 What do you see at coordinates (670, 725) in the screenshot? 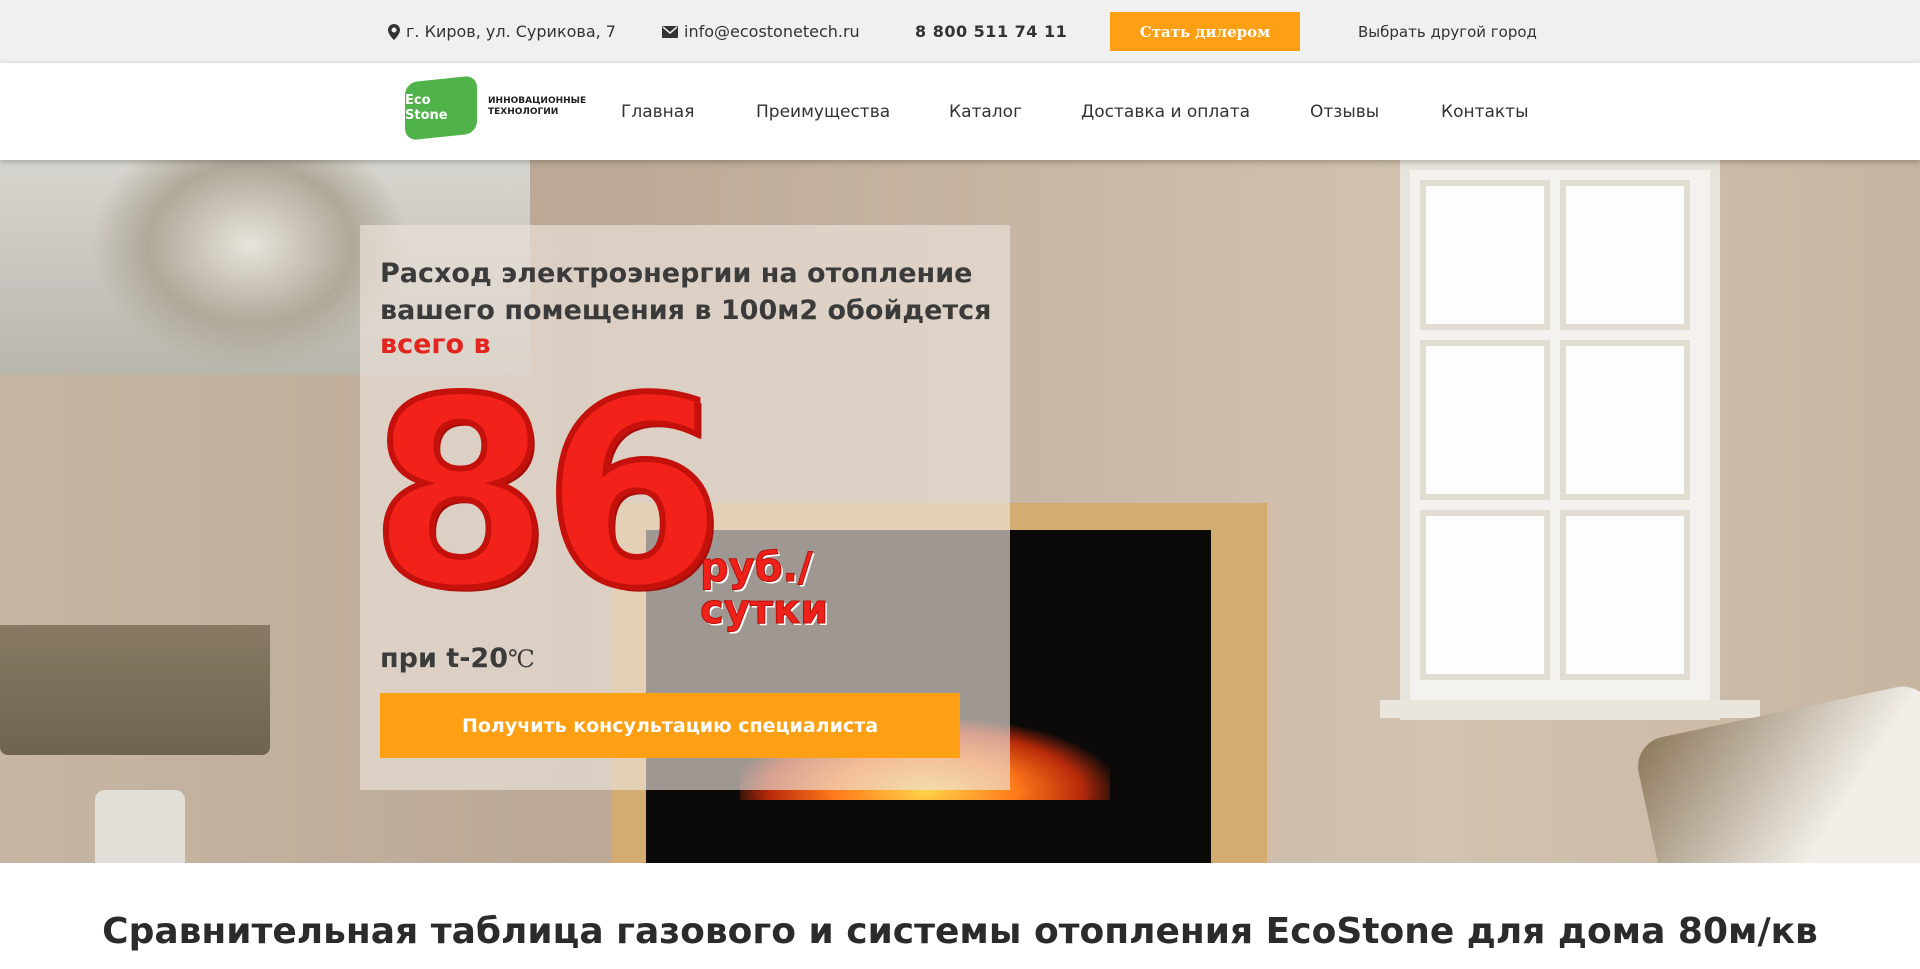
I see `consultation-button: Получить консультацию специалиста` at bounding box center [670, 725].